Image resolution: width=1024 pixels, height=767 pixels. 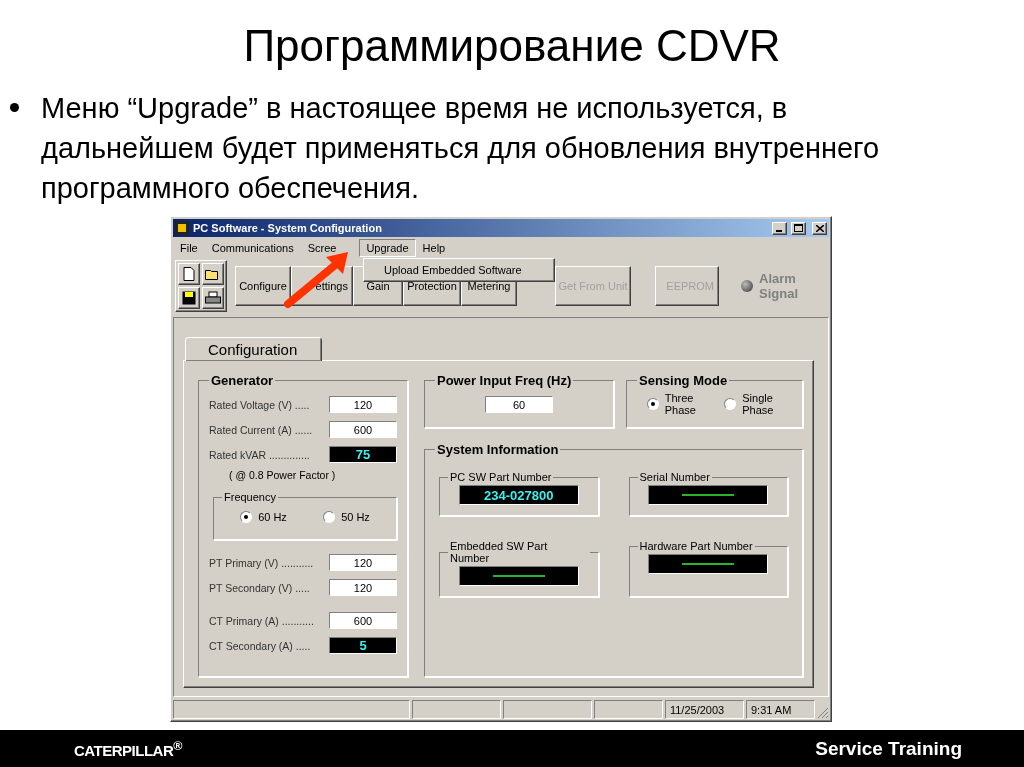 What do you see at coordinates (182, 228) in the screenshot?
I see `app-logo-icon` at bounding box center [182, 228].